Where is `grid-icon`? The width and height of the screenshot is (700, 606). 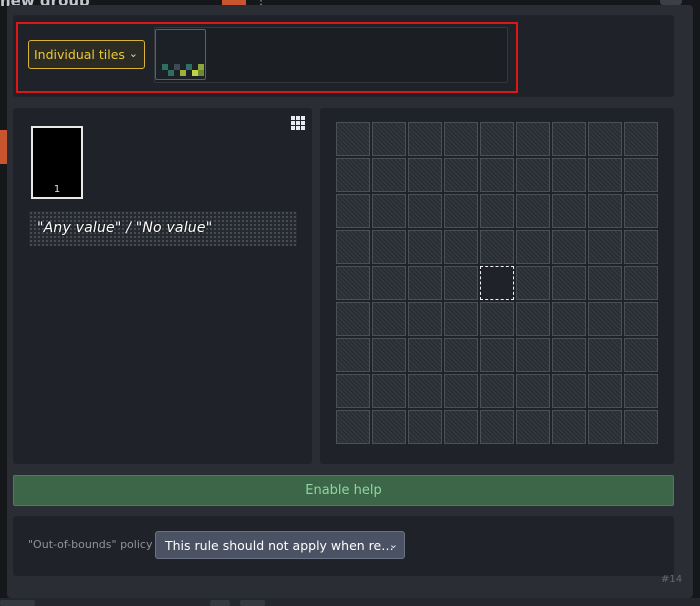
grid-icon is located at coordinates (299, 123).